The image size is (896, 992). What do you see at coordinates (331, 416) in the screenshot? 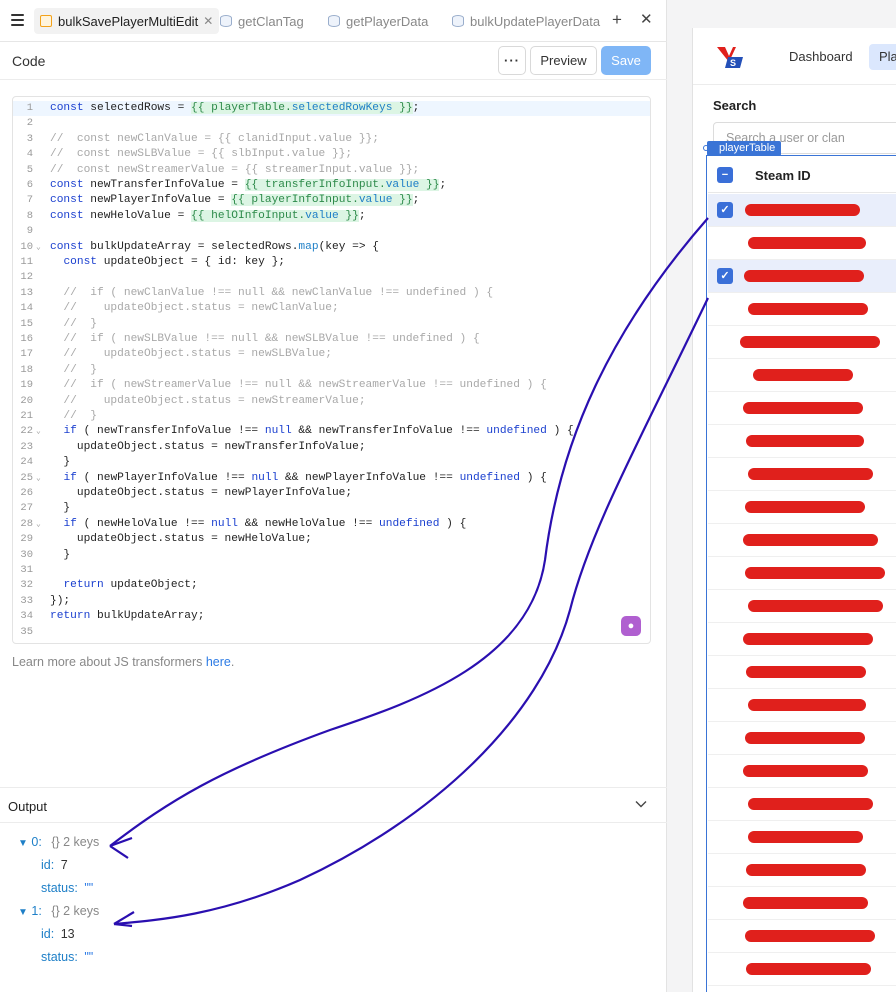
I see `code-line: 21 // }` at bounding box center [331, 416].